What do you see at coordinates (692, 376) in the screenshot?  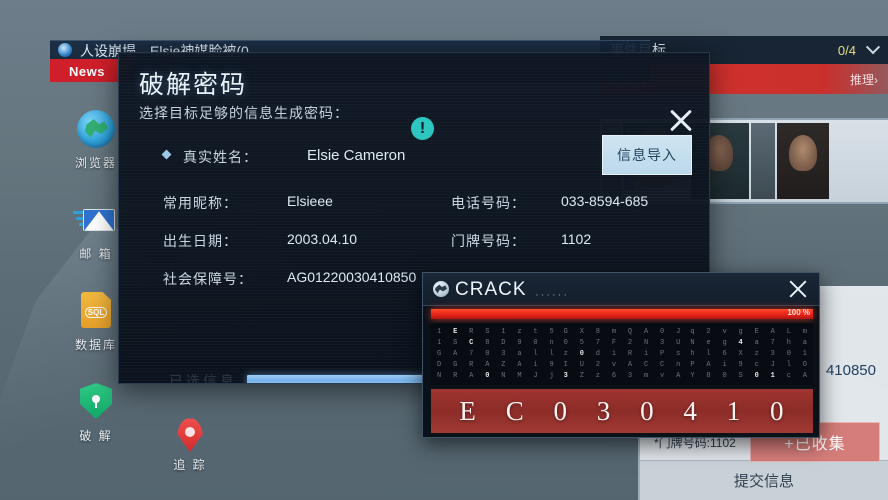 I see `crack-grid-char: Y` at bounding box center [692, 376].